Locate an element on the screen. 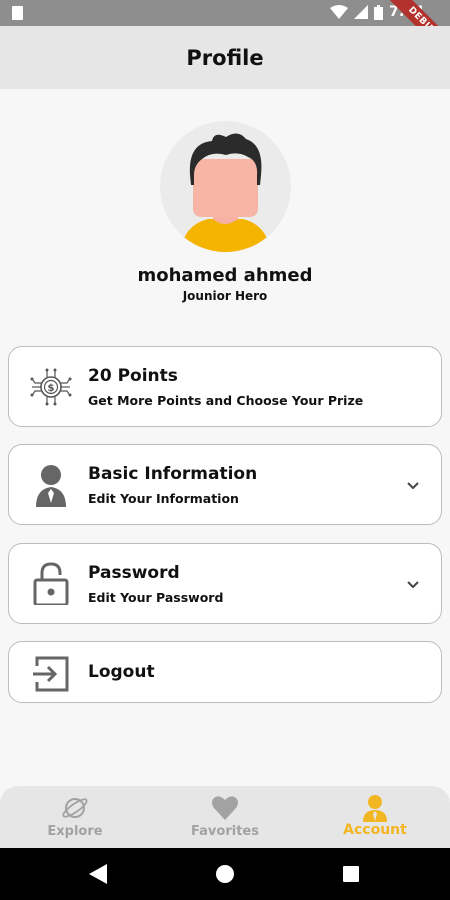 This screenshot has height=900, width=450. battery-icon is located at coordinates (379, 12).